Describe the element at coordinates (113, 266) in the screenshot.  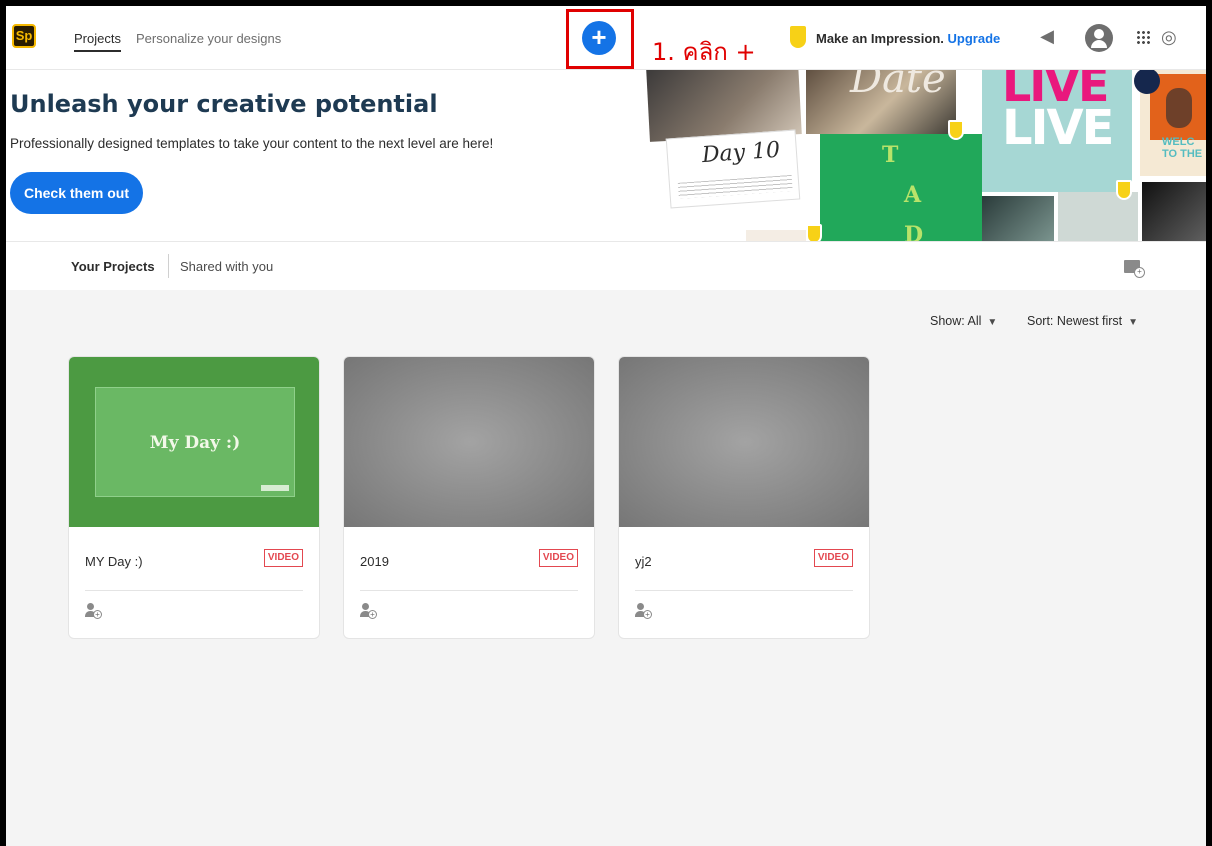
I see `tab-your-projects: Your Projects` at that location.